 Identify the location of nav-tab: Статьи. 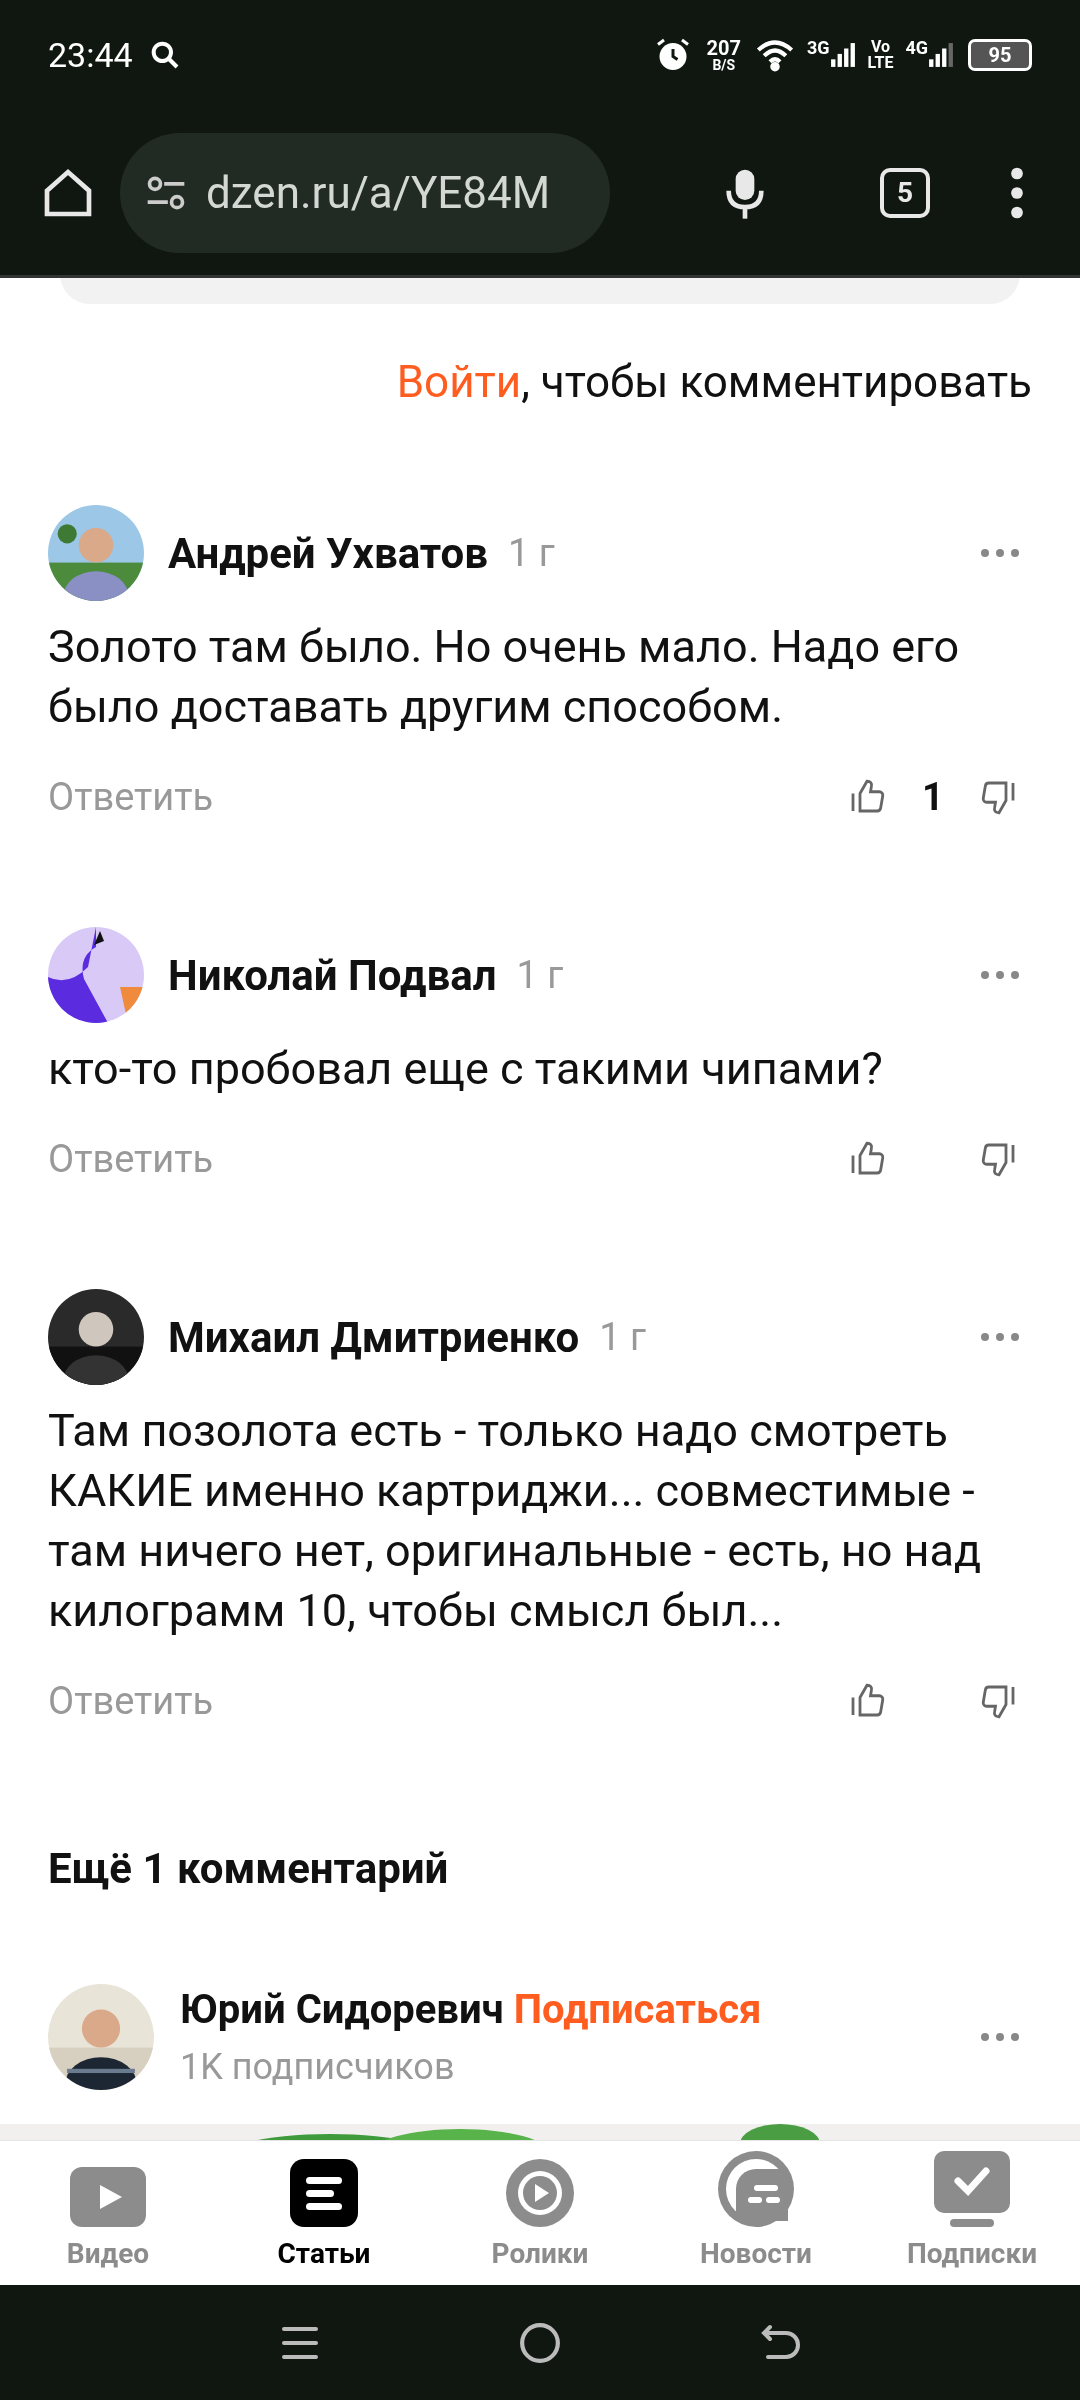
(324, 2213).